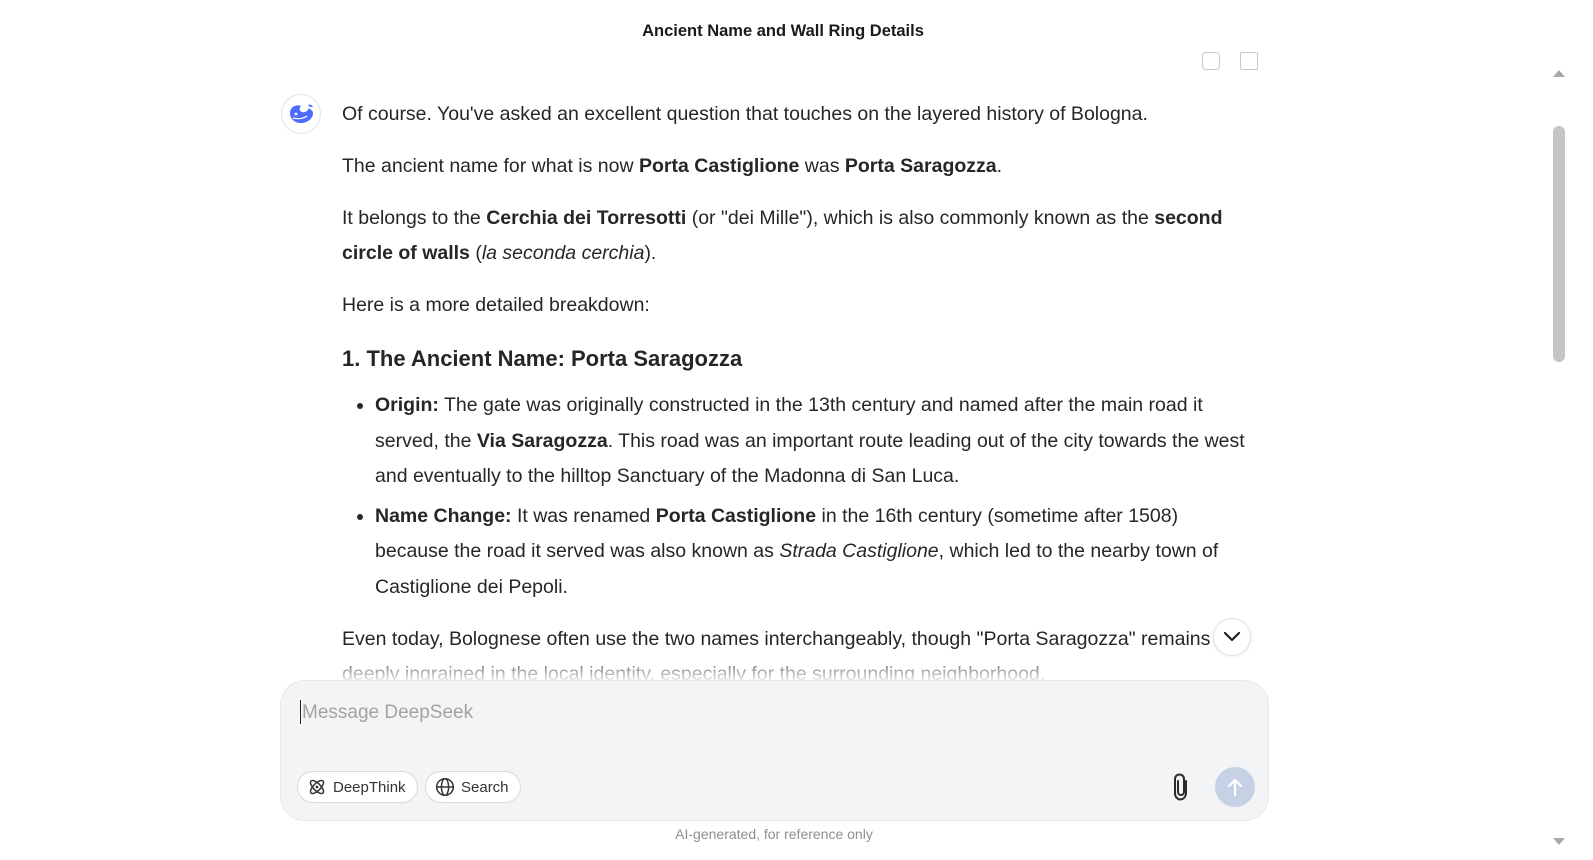  What do you see at coordinates (1249, 61) in the screenshot?
I see `edit-icon` at bounding box center [1249, 61].